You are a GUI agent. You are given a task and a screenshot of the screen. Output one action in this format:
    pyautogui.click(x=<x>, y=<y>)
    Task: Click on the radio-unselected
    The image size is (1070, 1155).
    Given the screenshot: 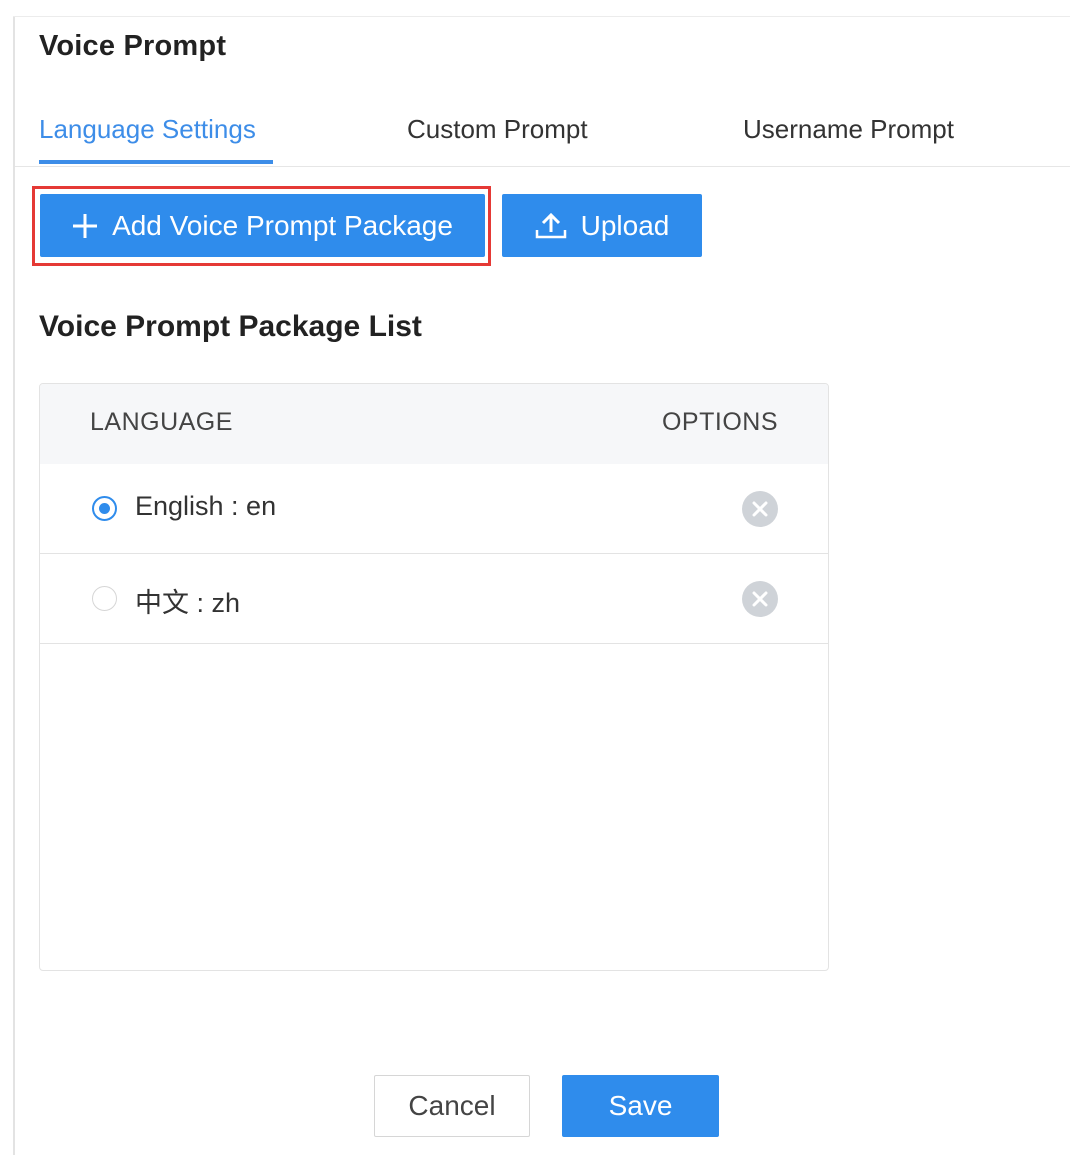 What is the action you would take?
    pyautogui.click(x=104, y=598)
    